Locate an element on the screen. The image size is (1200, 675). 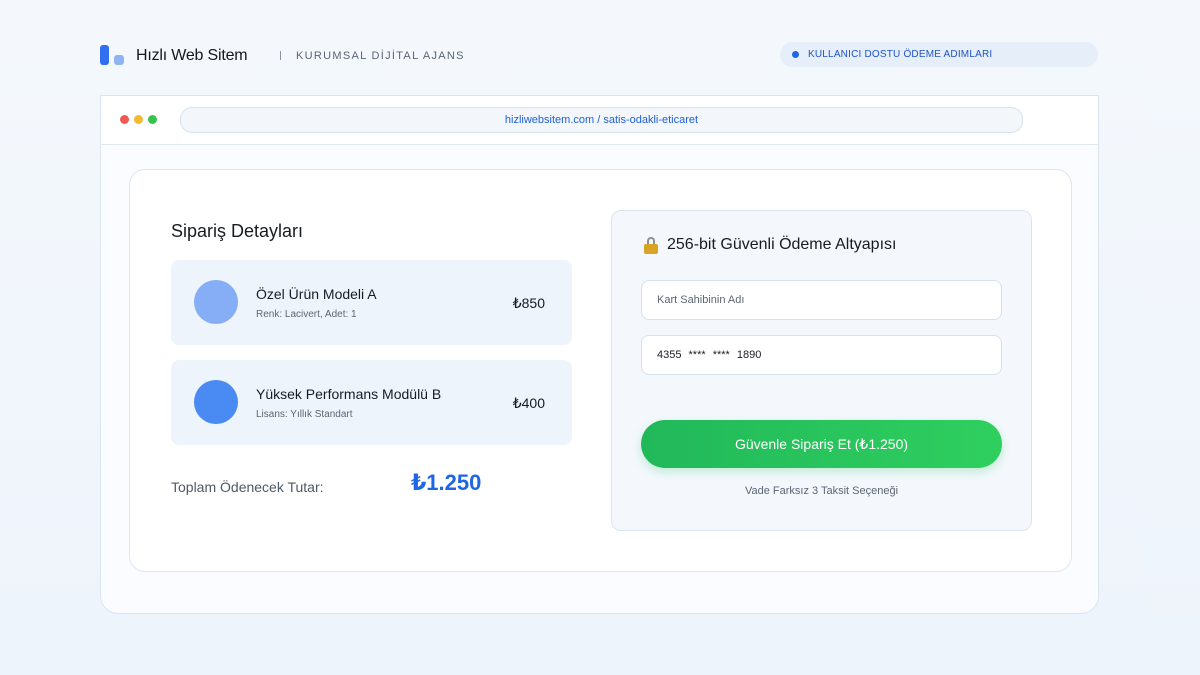
close-window-icon is located at coordinates (124, 119).